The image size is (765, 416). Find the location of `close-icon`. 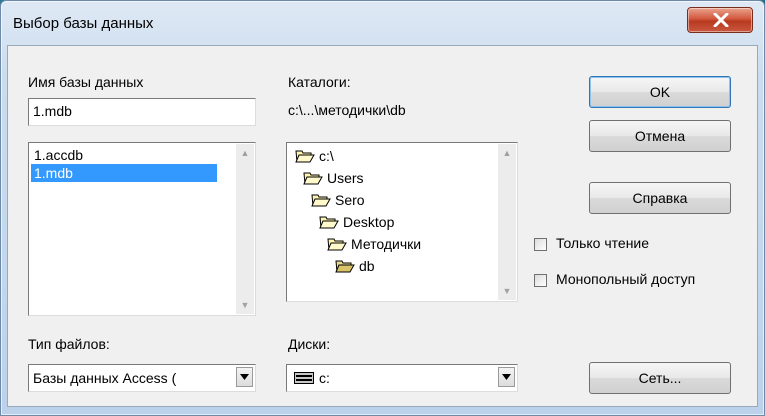

close-icon is located at coordinates (721, 20).